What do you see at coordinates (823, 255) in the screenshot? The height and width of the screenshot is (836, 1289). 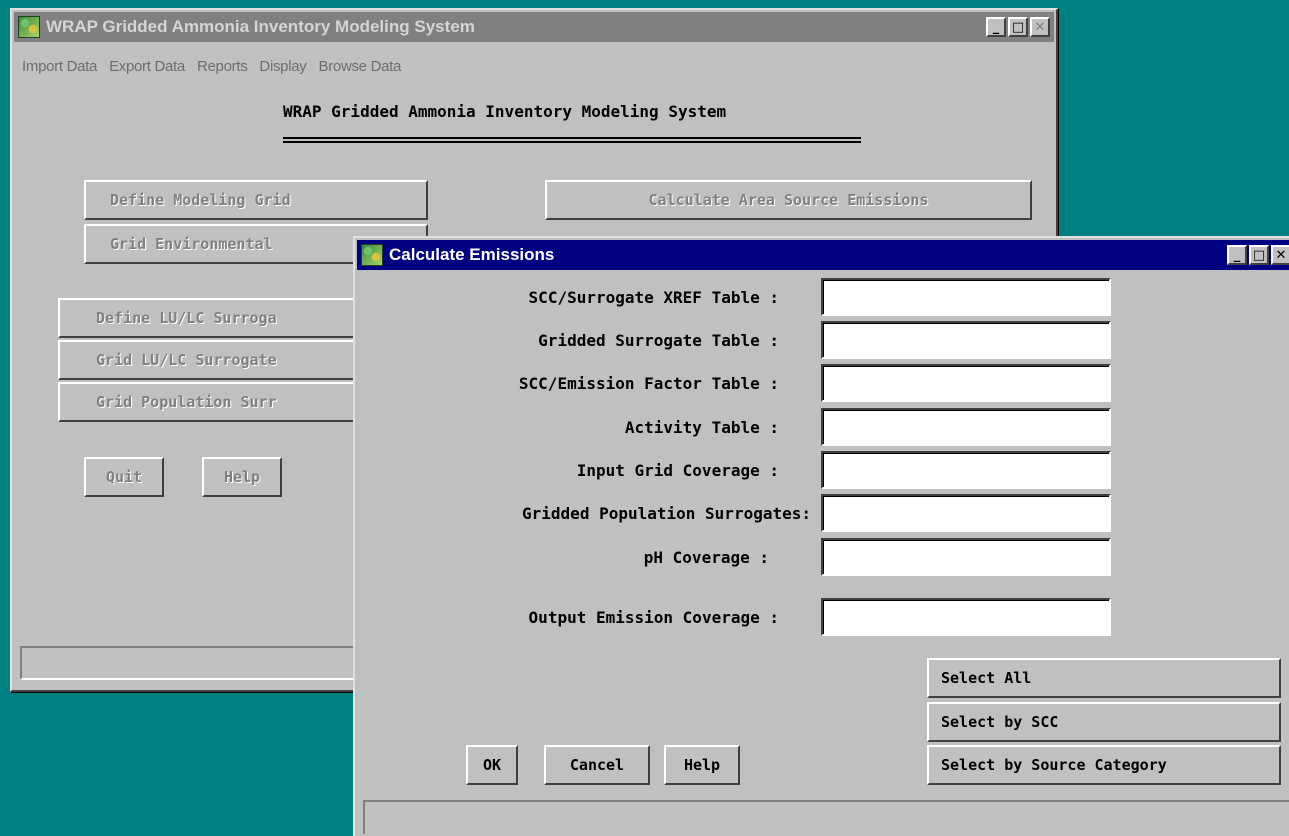 I see `dialog-titlebar: Calculate Emissions _ □ ✕` at bounding box center [823, 255].